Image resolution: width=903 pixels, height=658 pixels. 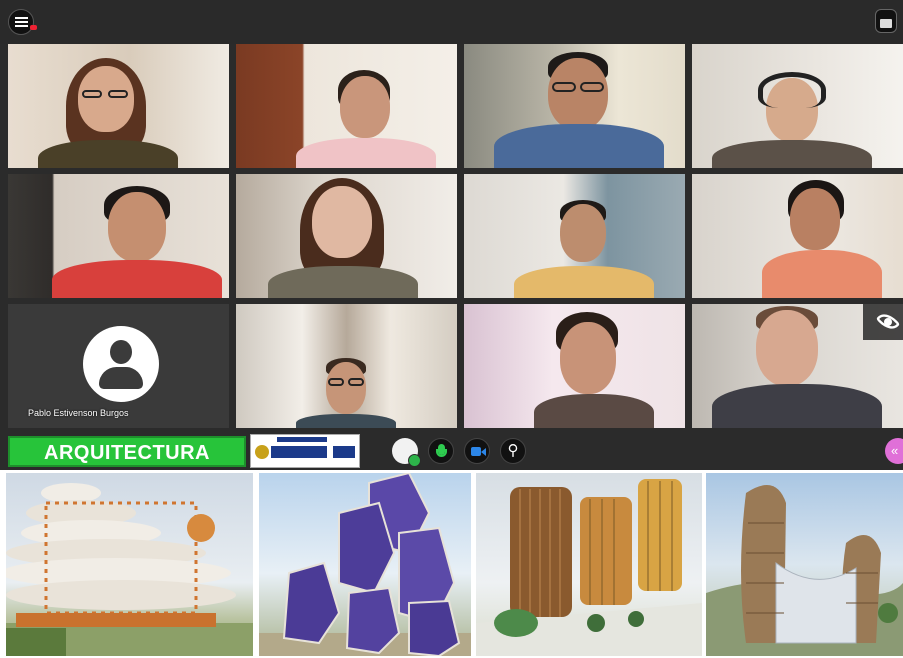 What do you see at coordinates (21, 22) in the screenshot?
I see `hamburger-menu-icon` at bounding box center [21, 22].